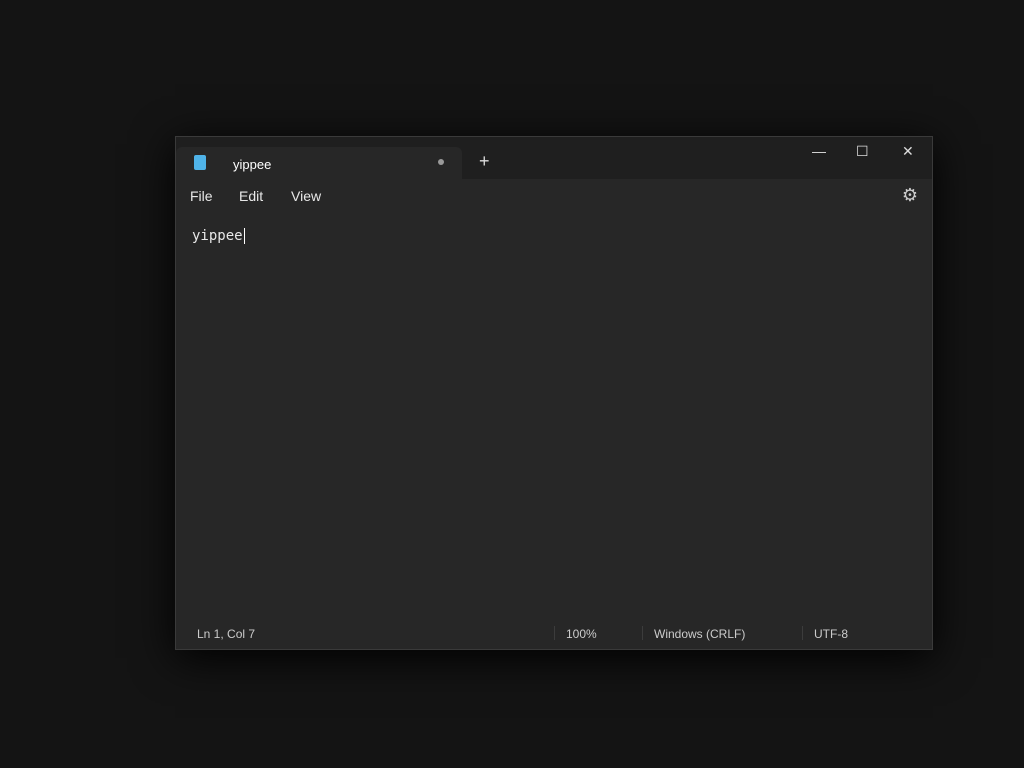  I want to click on new-tab-button: +, so click(484, 161).